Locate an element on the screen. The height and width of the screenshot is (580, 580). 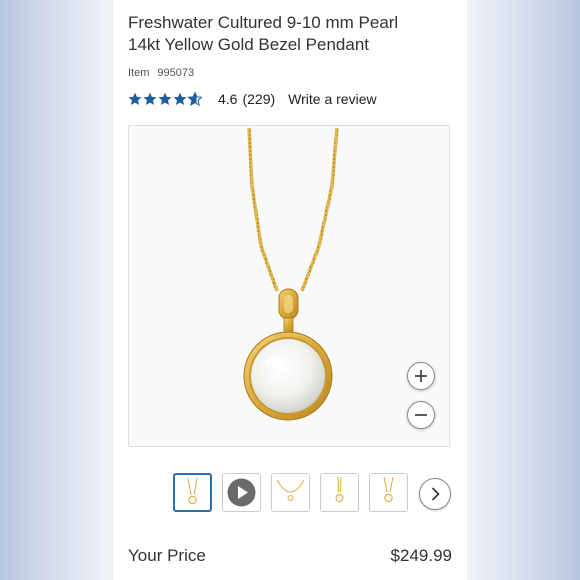
pendant-back-thumbnail-icon is located at coordinates (388, 489).